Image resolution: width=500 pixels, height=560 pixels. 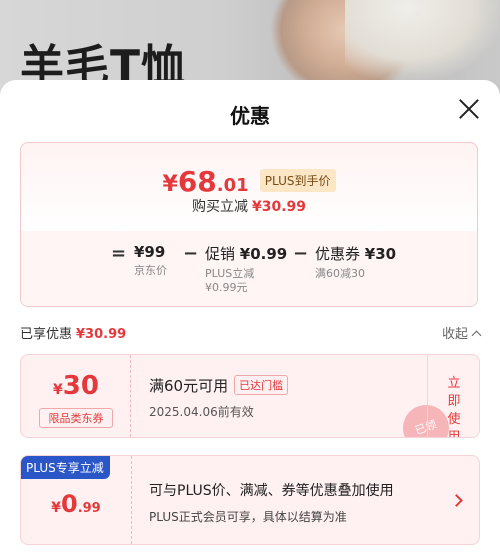 I want to click on jd-price-label: 京东价, so click(x=150, y=270).